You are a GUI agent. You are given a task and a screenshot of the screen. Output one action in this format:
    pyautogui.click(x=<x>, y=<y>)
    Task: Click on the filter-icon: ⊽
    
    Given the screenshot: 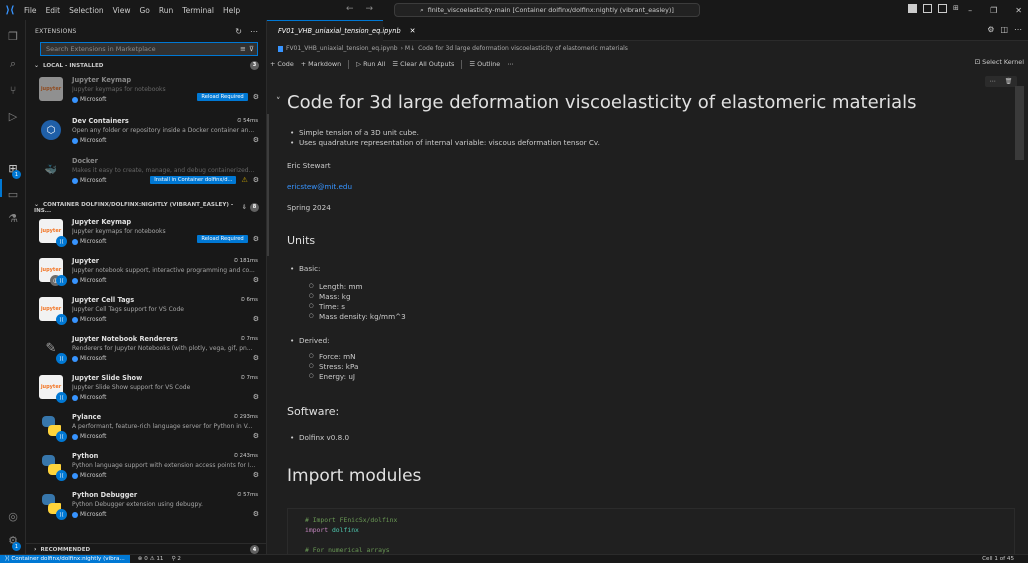 What is the action you would take?
    pyautogui.click(x=251, y=49)
    